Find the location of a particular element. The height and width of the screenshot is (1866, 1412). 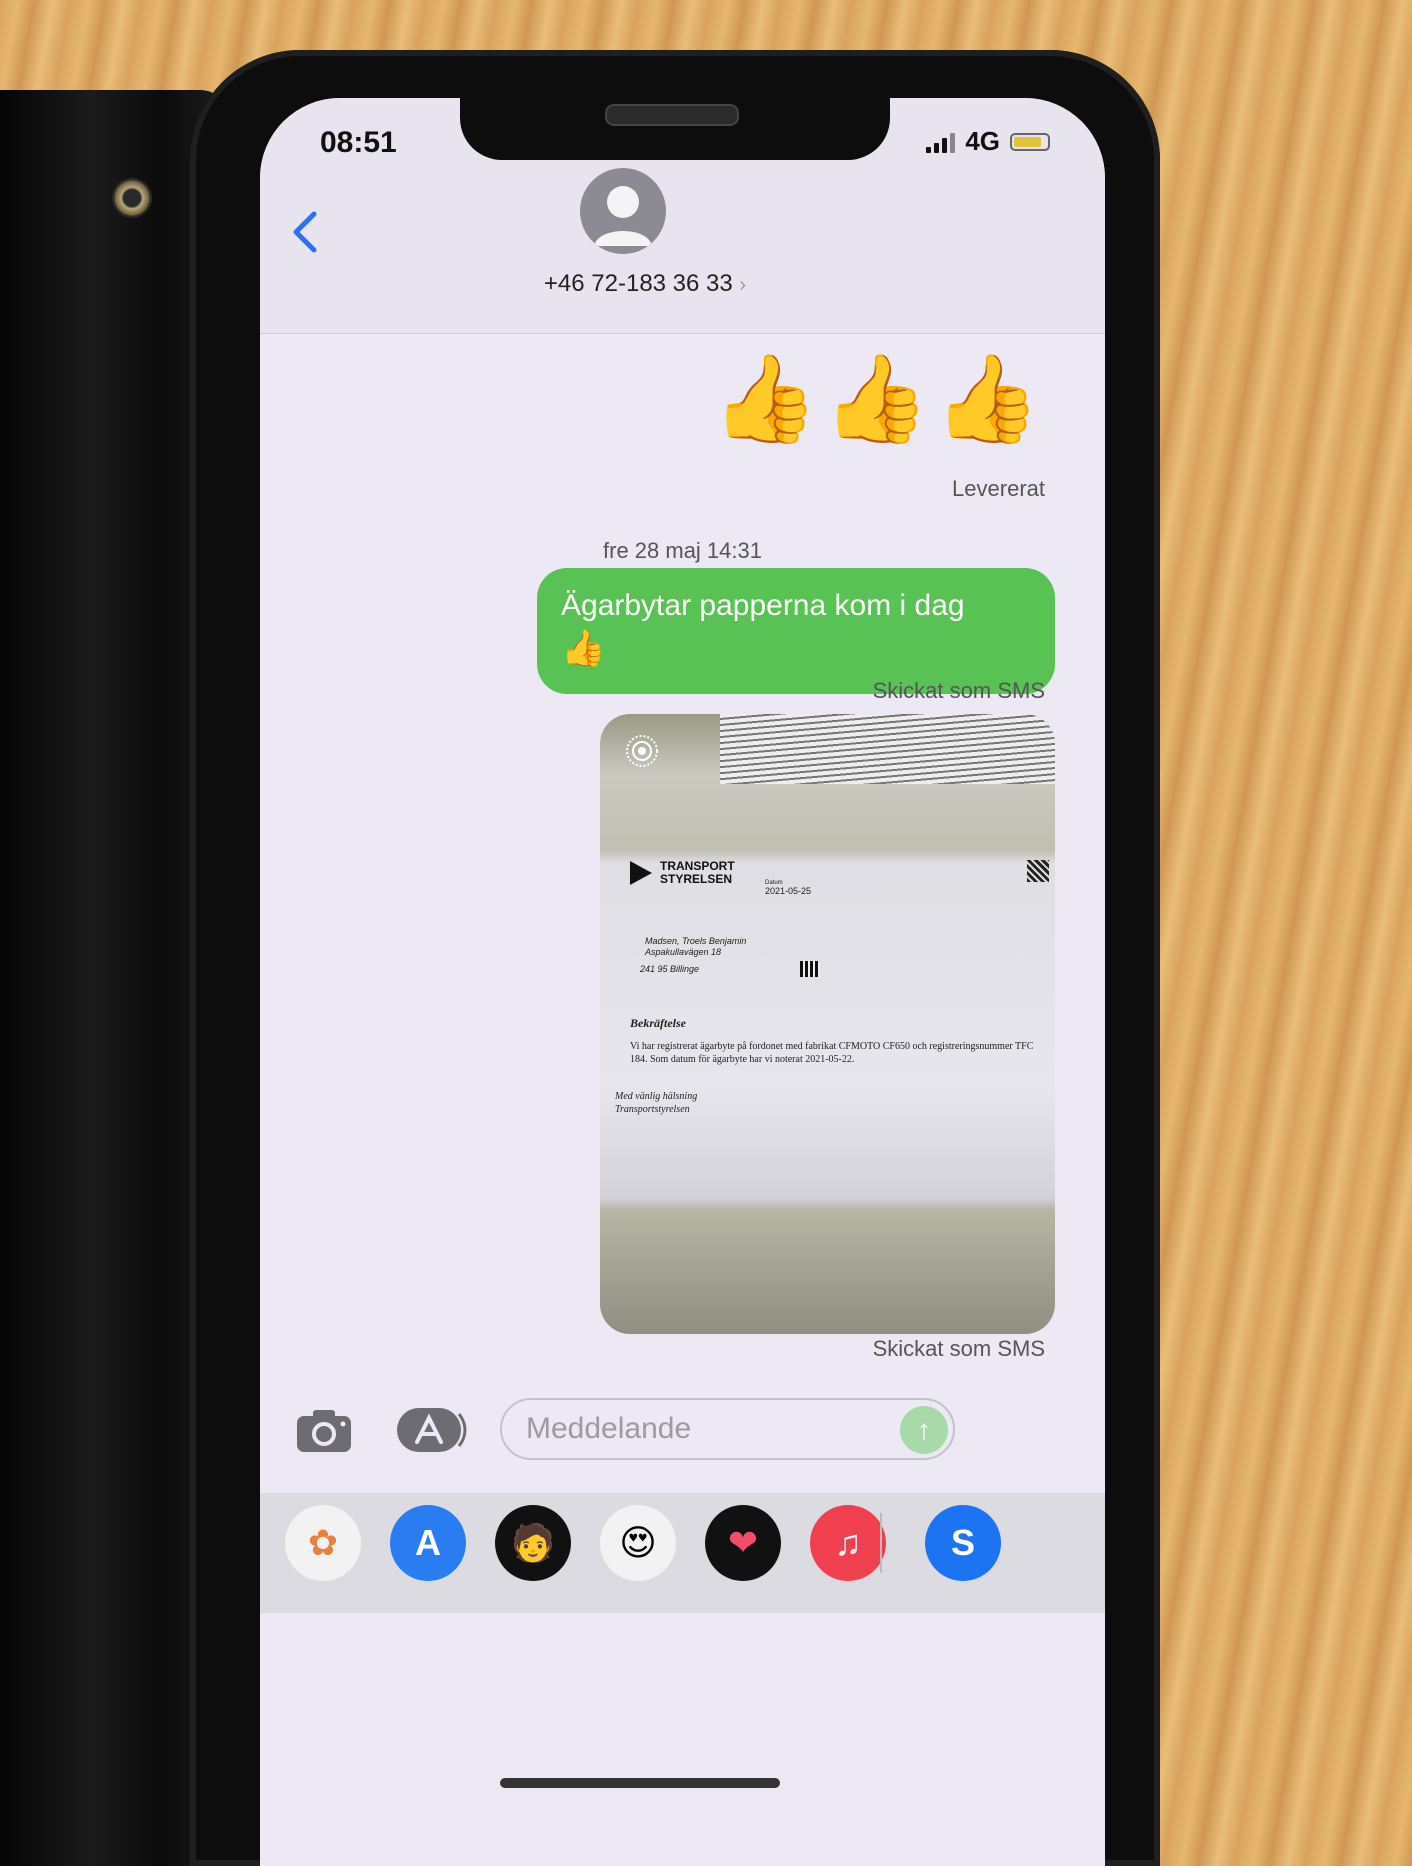

memoji-camera-glyph: 🧑 is located at coordinates (533, 1542).